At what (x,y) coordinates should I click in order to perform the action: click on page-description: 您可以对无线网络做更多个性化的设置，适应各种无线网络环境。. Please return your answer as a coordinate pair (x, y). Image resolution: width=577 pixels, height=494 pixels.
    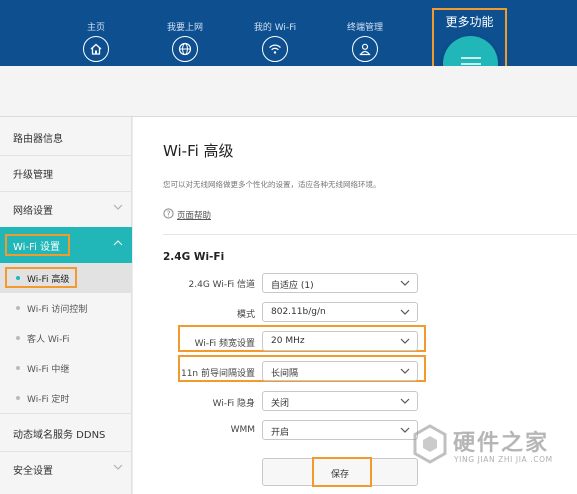
    Looking at the image, I should click on (272, 184).